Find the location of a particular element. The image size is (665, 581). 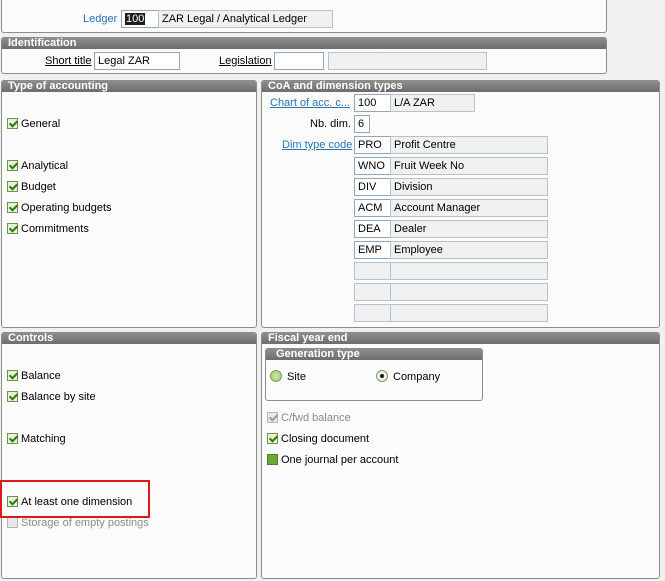

generation-type-group: Generation type Site Company is located at coordinates (374, 374).